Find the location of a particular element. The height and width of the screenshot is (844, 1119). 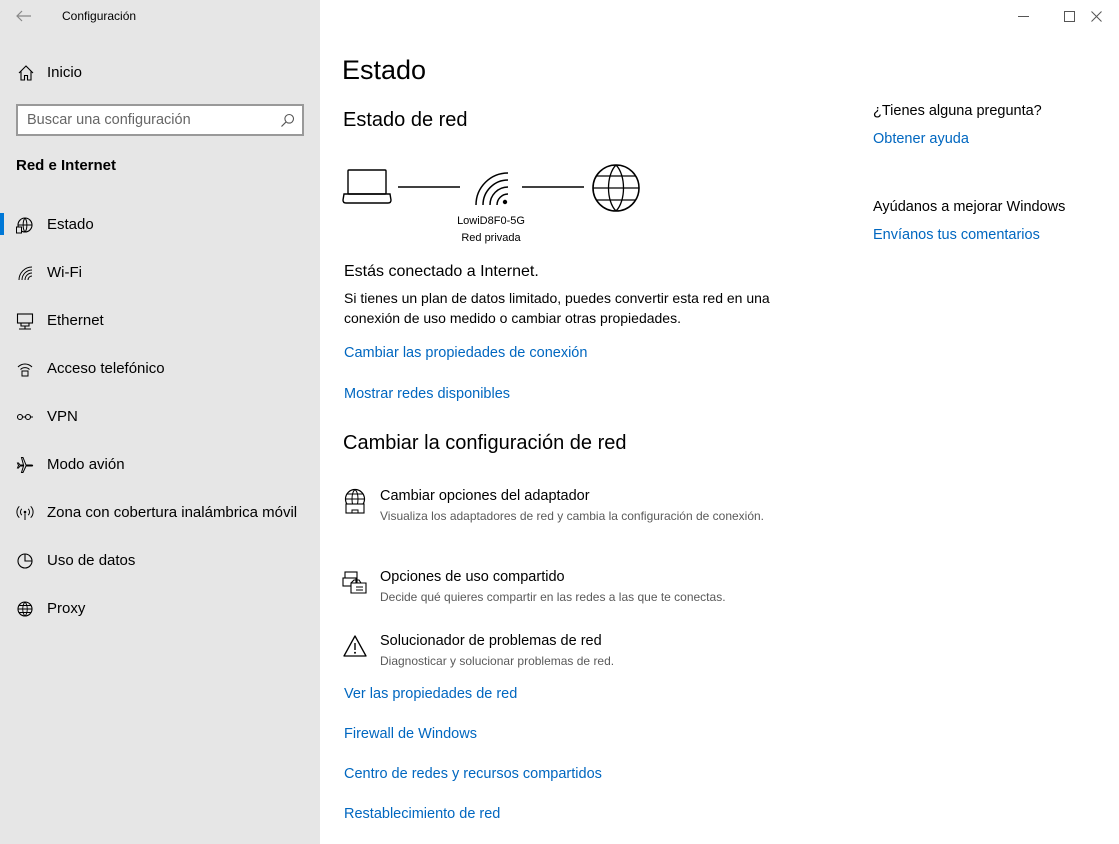

page-title: Estado is located at coordinates (384, 70).